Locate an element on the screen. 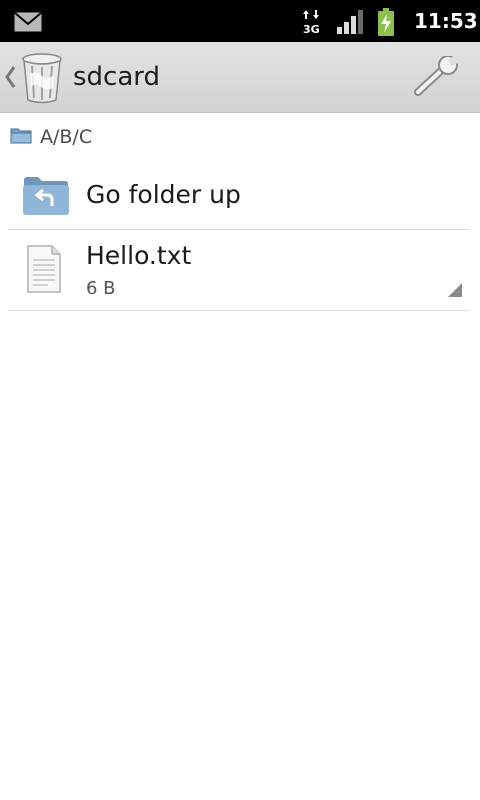 This screenshot has width=480, height=800. mail-icon is located at coordinates (28, 24).